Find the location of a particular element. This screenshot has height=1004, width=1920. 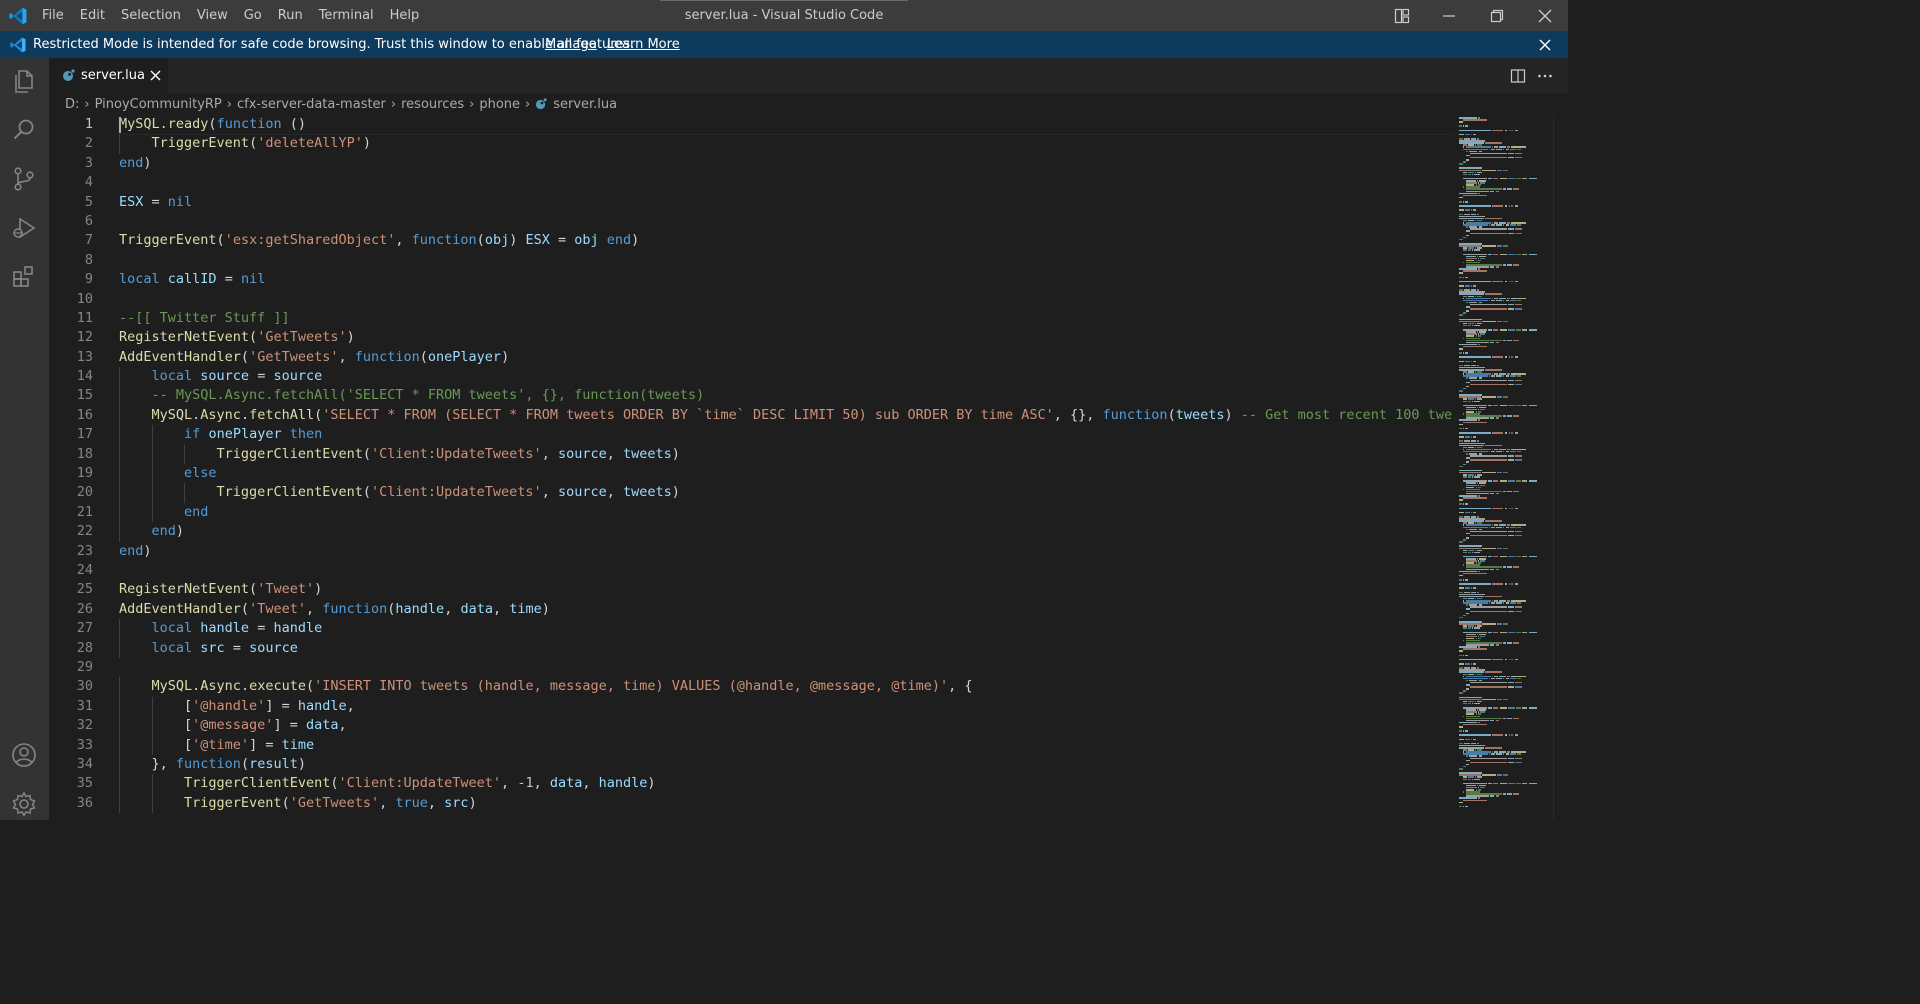

code-line: TriggerEvent('GetTweets', true, src) is located at coordinates (786, 803).